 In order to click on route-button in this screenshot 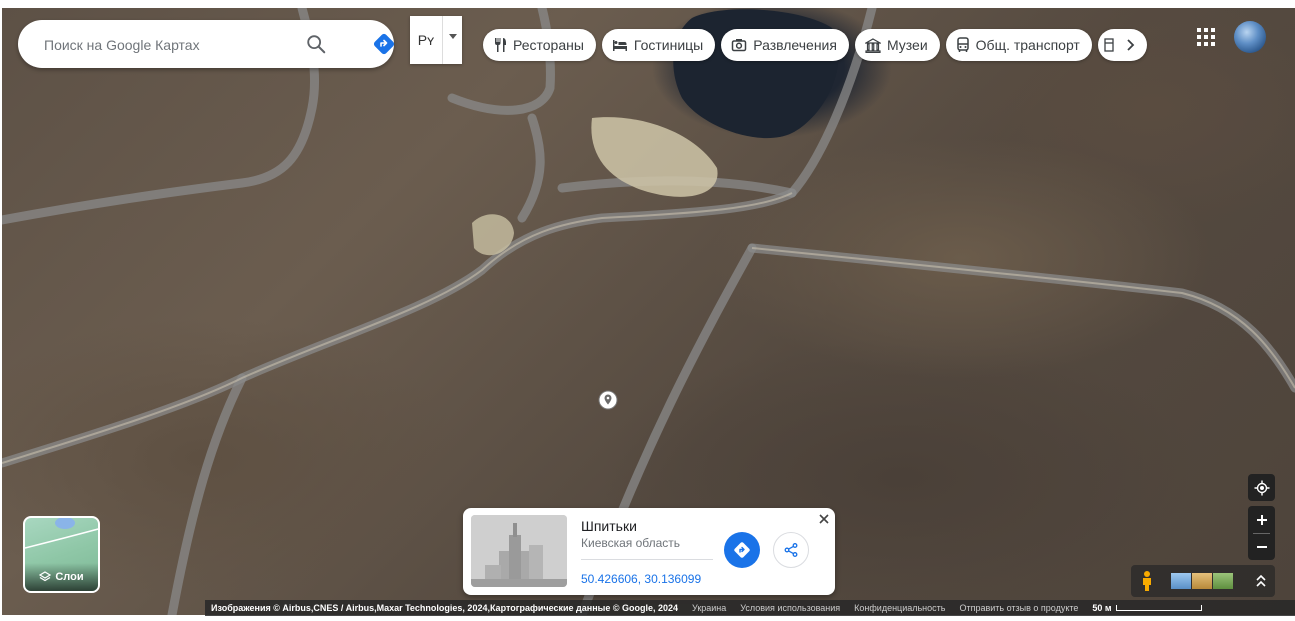, I will do `click(742, 550)`.